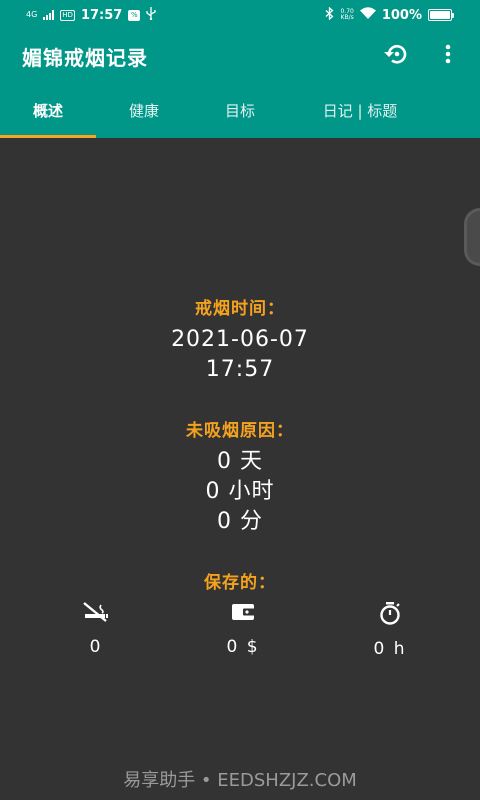 This screenshot has width=480, height=800. I want to click on wallet-icon, so click(243, 614).